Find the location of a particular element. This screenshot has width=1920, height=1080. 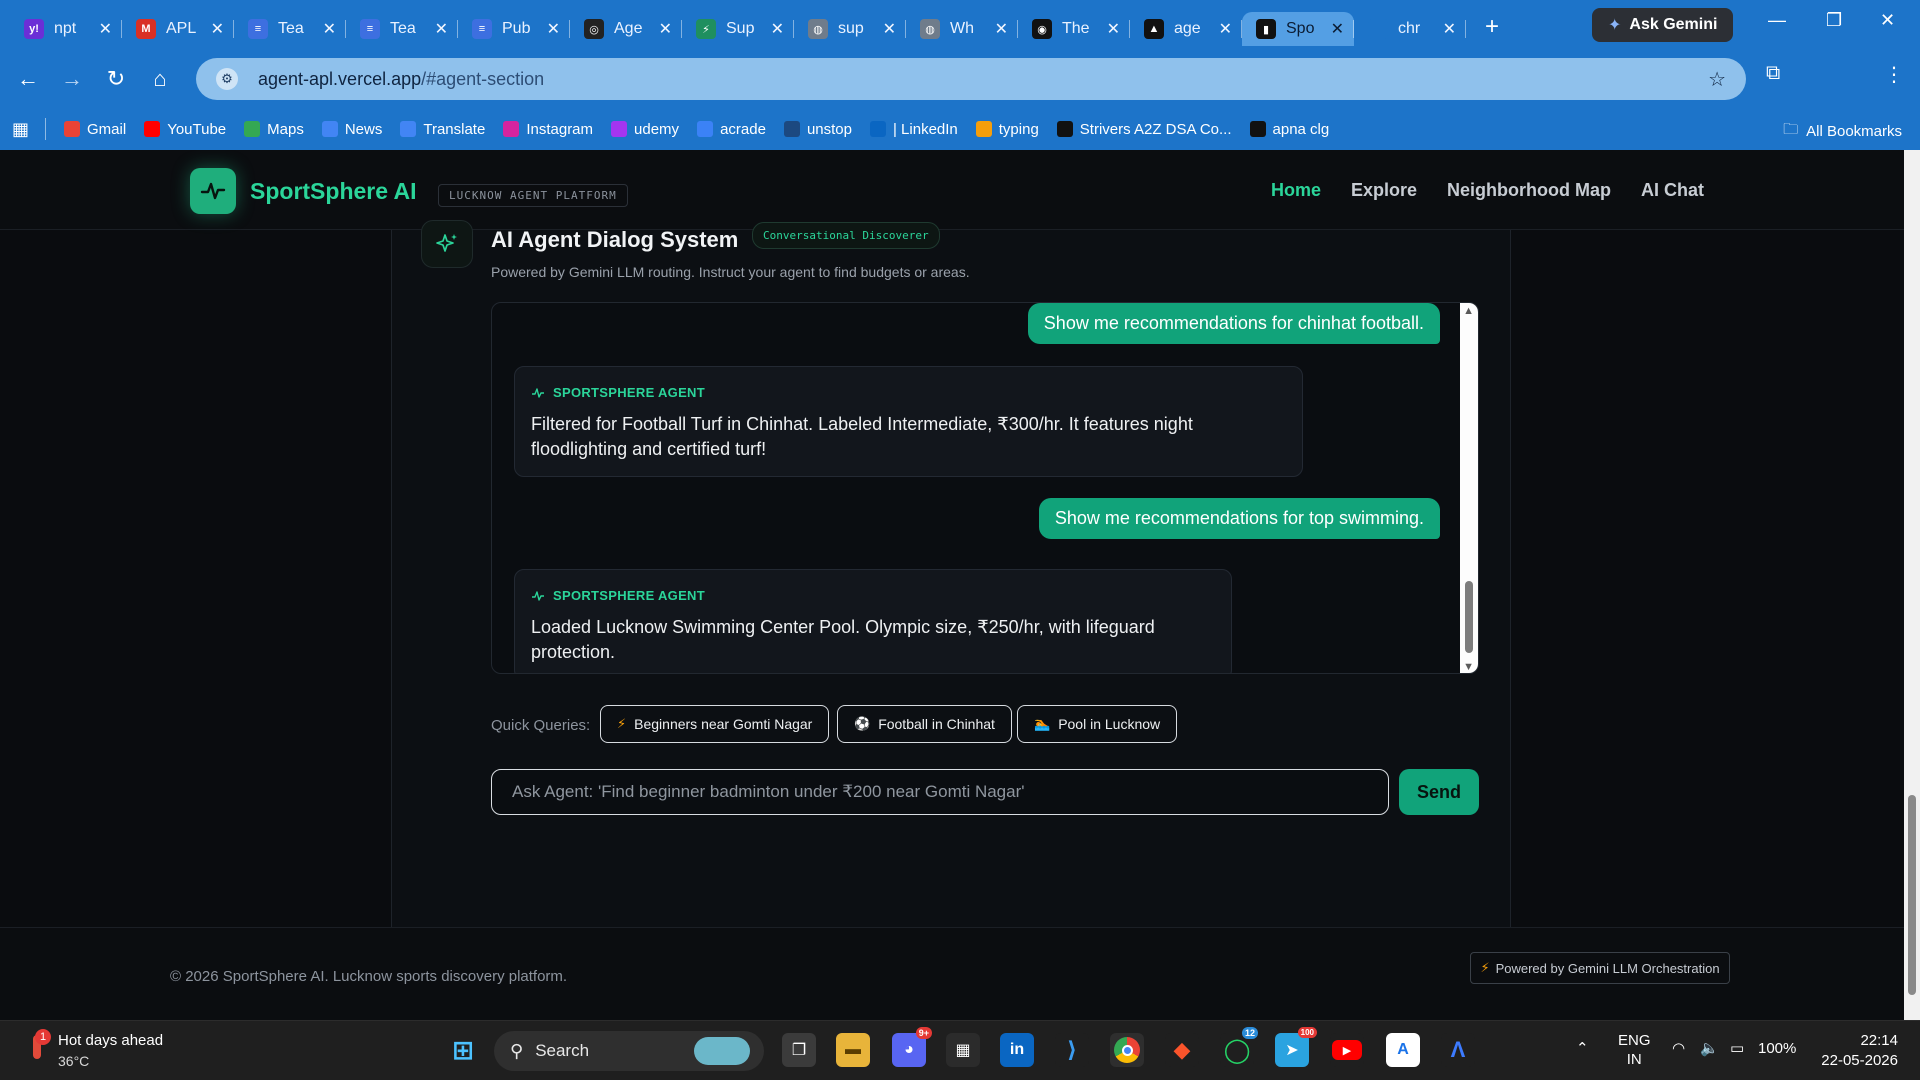

microsoft-store-icon: ▦ is located at coordinates (963, 1050).